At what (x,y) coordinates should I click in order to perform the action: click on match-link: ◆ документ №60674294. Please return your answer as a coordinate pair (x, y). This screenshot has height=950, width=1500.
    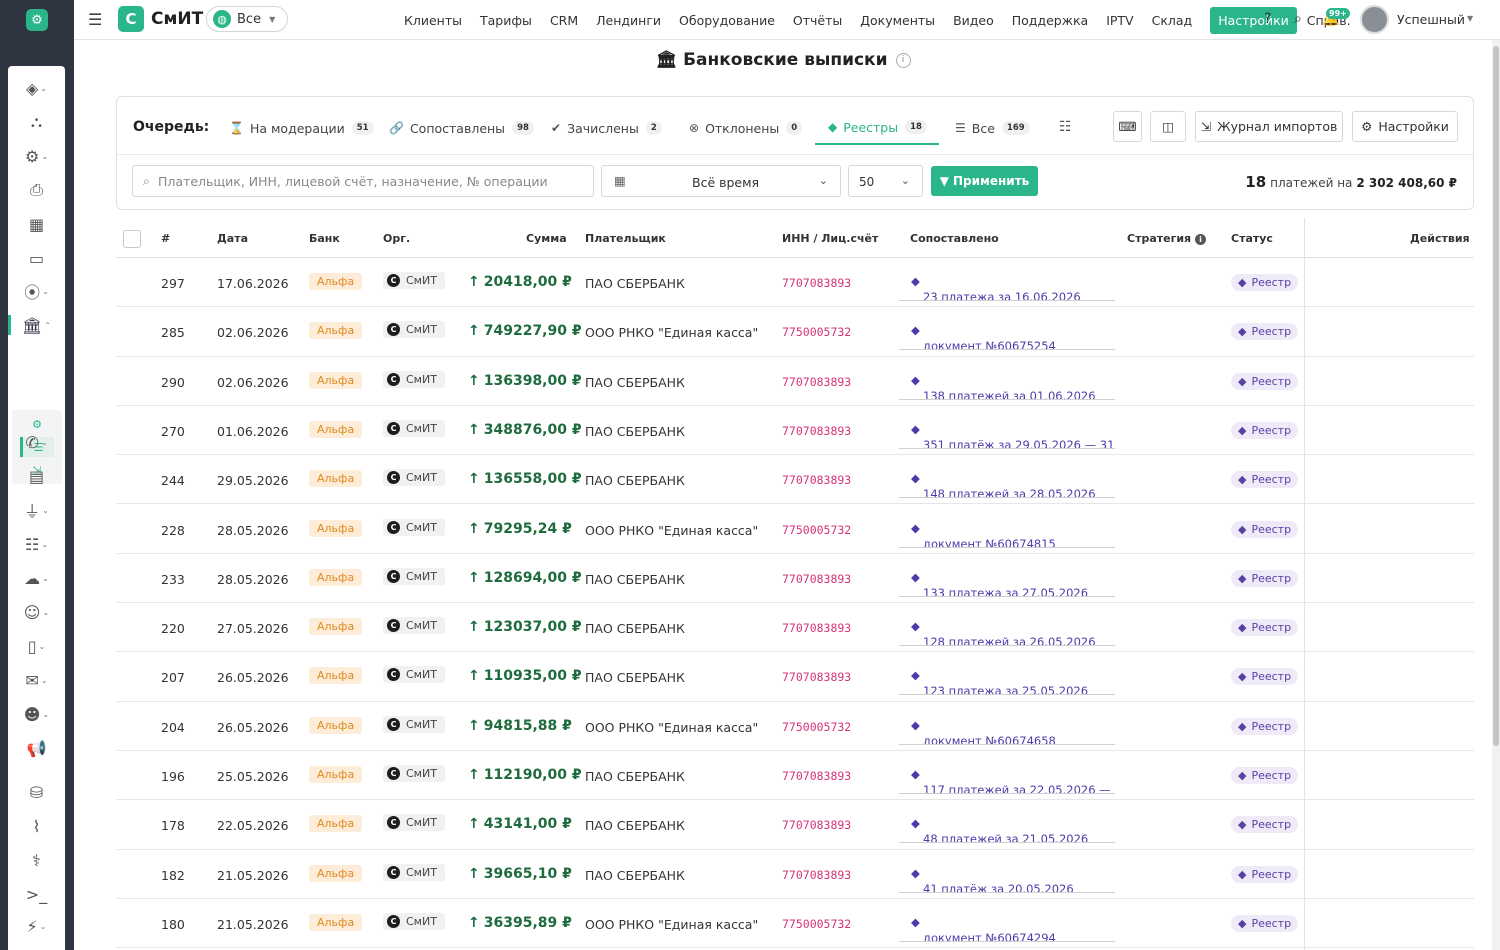
    Looking at the image, I should click on (983, 928).